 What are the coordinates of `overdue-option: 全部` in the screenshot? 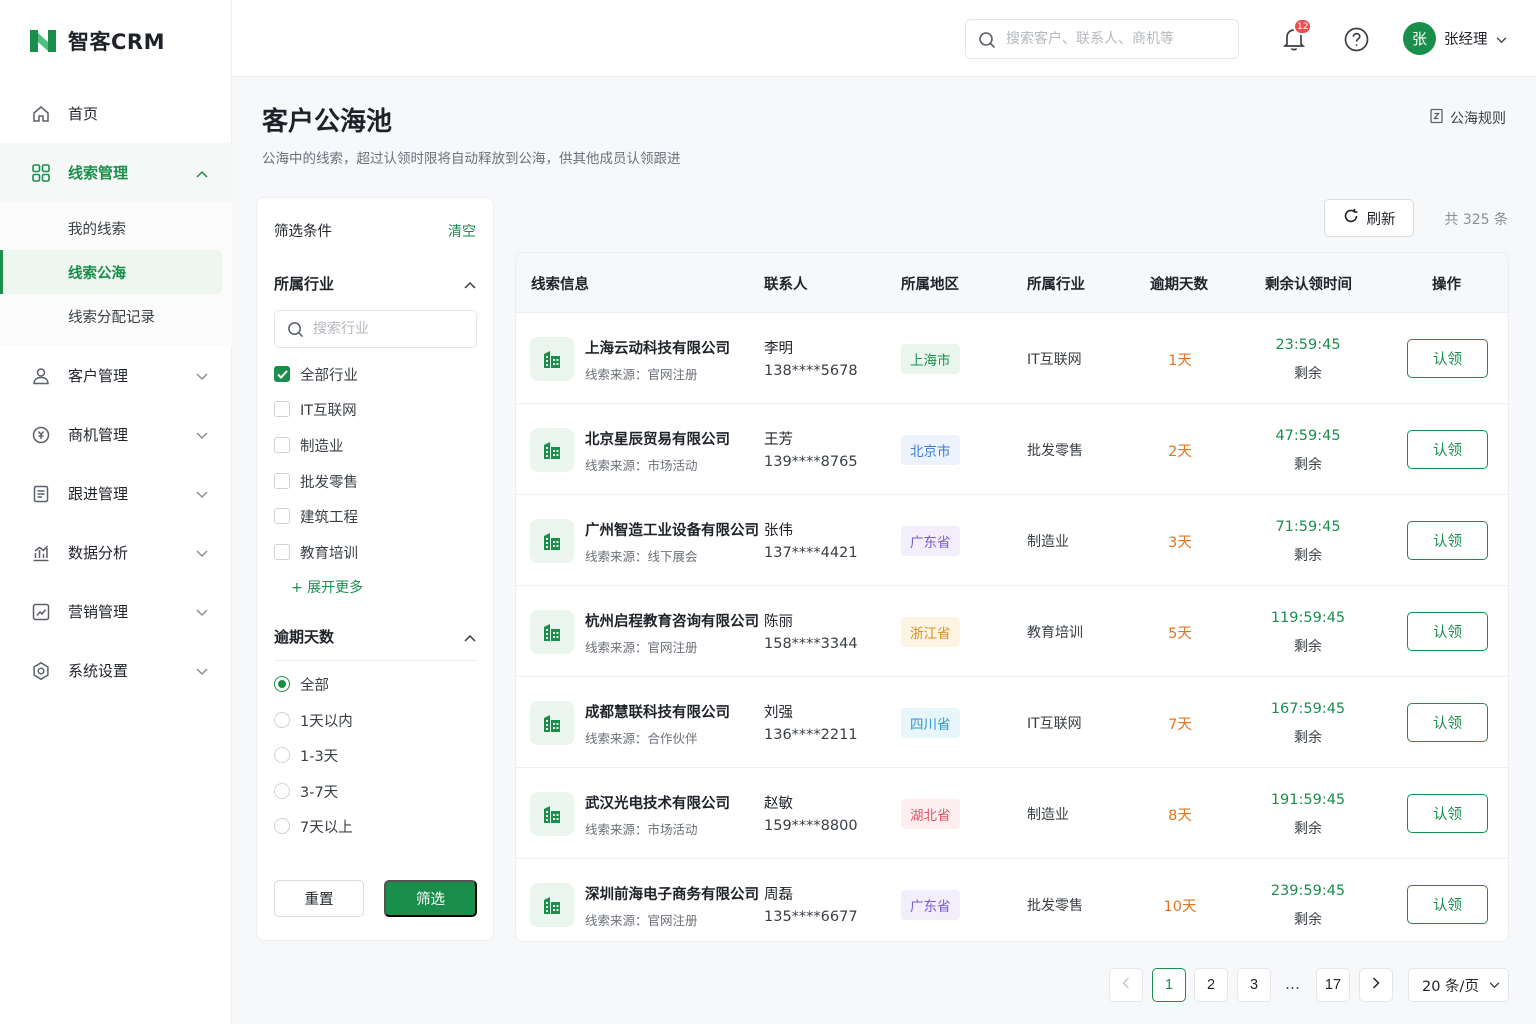 It's located at (301, 684).